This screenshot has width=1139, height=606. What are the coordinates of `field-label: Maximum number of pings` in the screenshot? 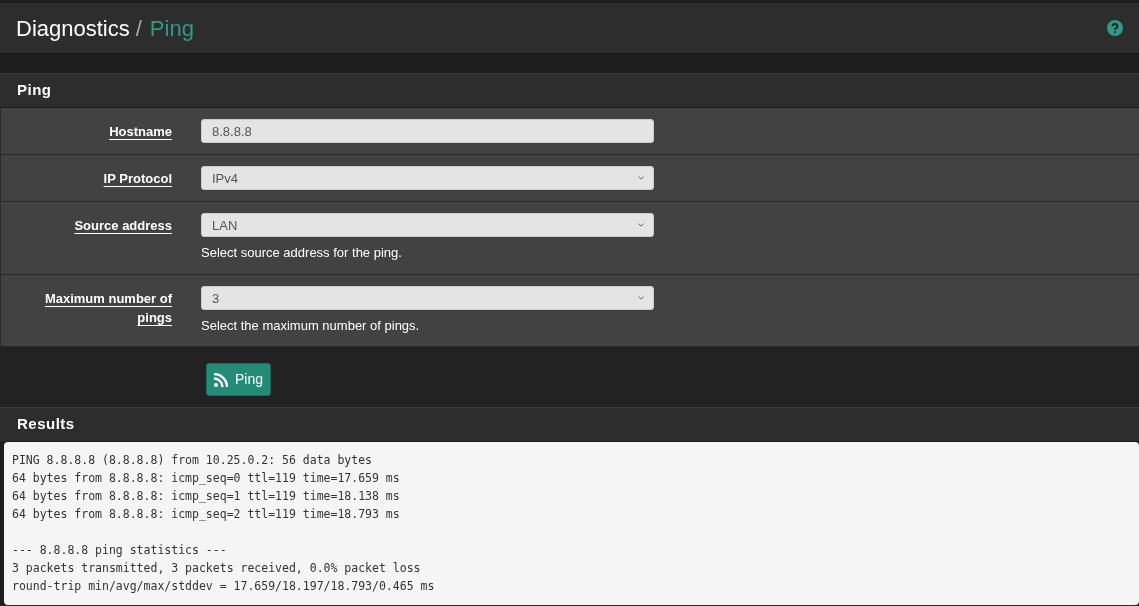 It's located at (108, 307).